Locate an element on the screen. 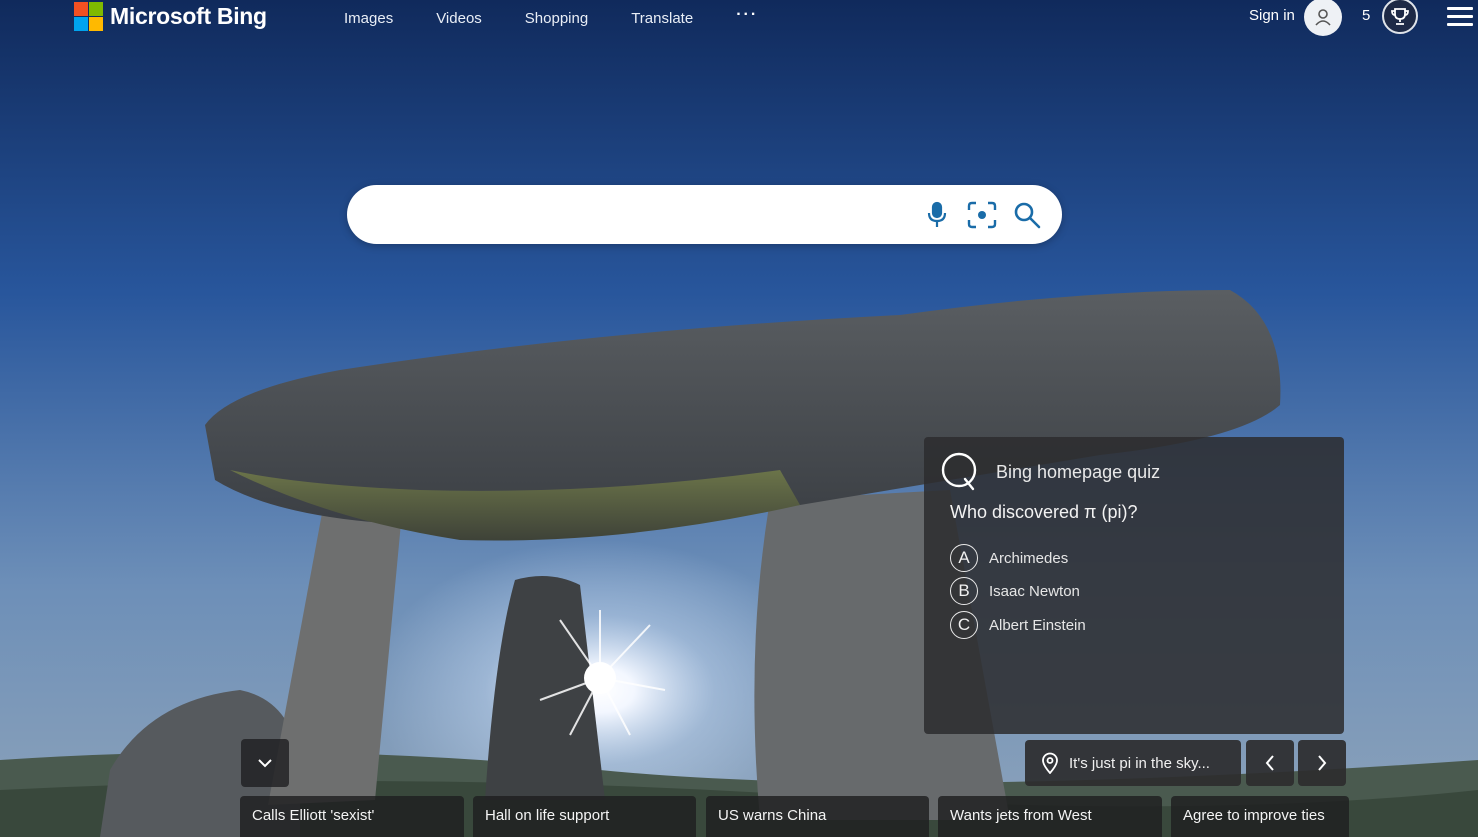 This screenshot has height=837, width=1478. chevron-left-icon is located at coordinates (1269, 763).